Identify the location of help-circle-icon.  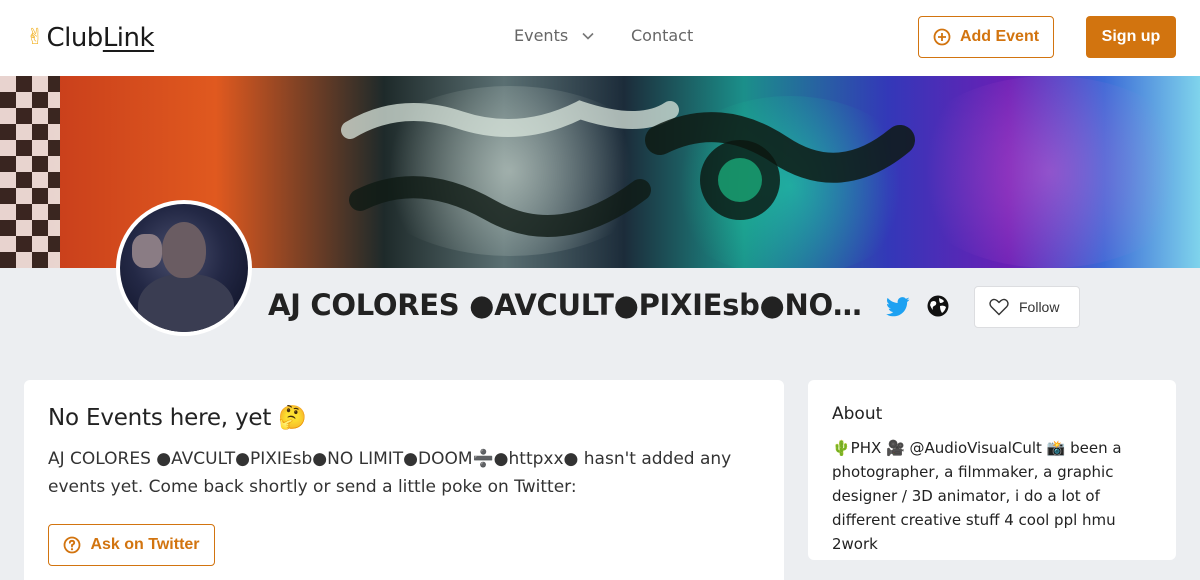
(72, 545).